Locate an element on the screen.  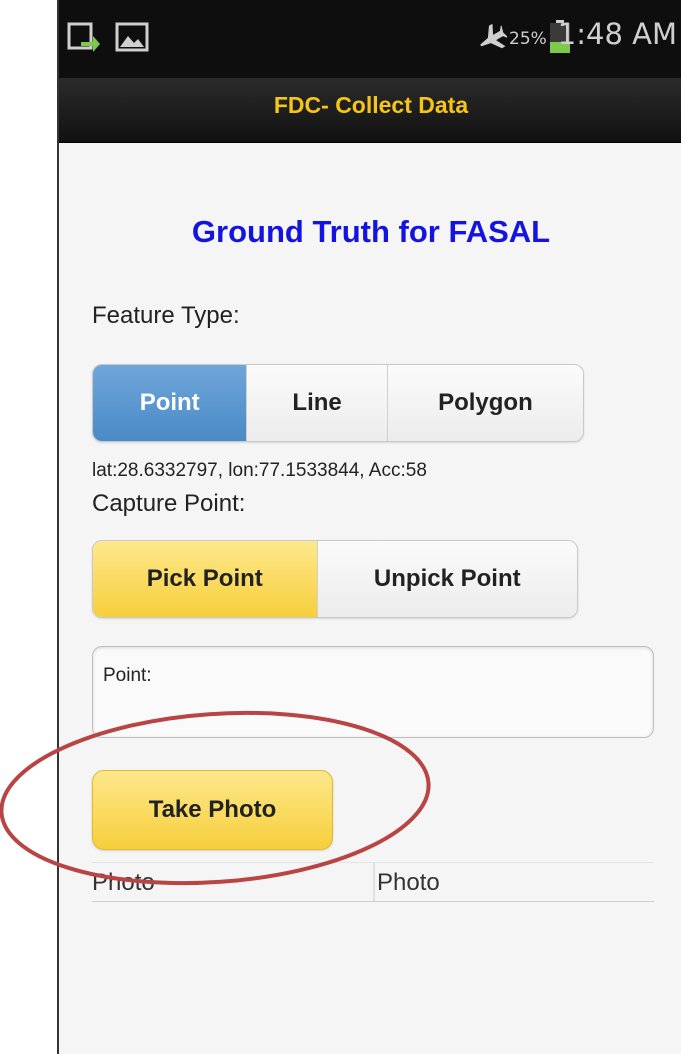
app-title-bar: FDC- Collect Data is located at coordinates (370, 110).